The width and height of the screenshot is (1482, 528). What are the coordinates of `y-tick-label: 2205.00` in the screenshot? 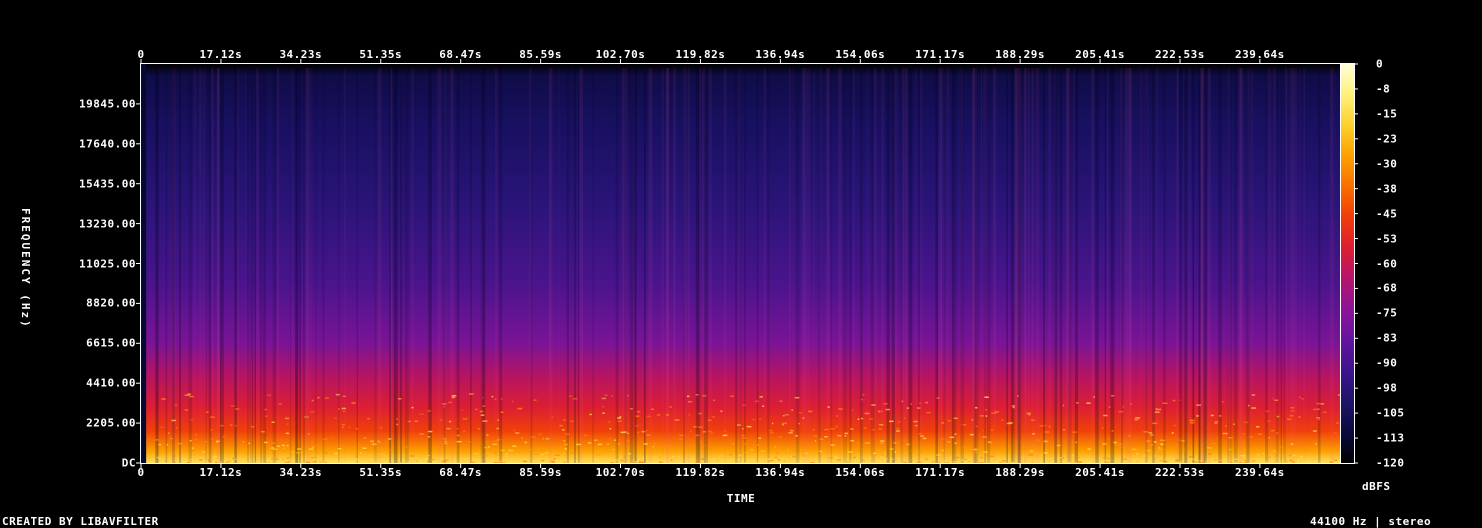 It's located at (111, 423).